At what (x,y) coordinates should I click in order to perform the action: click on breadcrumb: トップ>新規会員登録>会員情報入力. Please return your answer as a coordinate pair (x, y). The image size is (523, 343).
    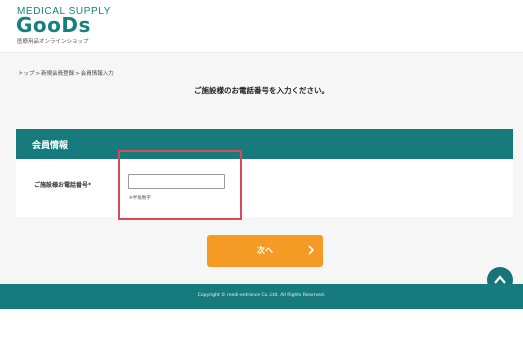
    Looking at the image, I should click on (66, 73).